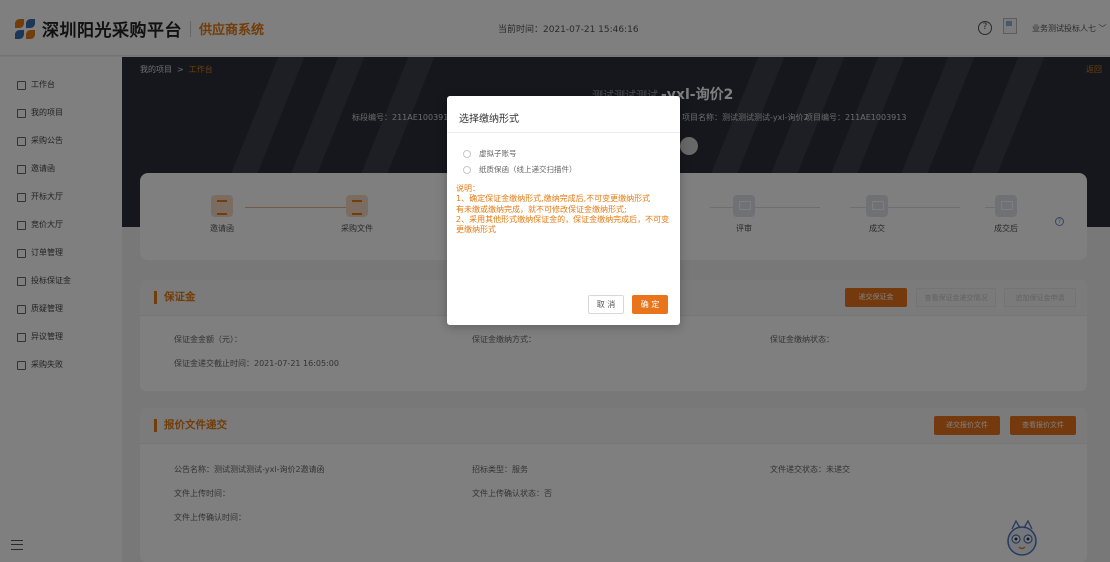  Describe the element at coordinates (563, 224) in the screenshot. I see `notes-line: 2、采用其他形式缴纳保证金的，保证金缴纳完成后，不可变更缴纳形式` at that location.